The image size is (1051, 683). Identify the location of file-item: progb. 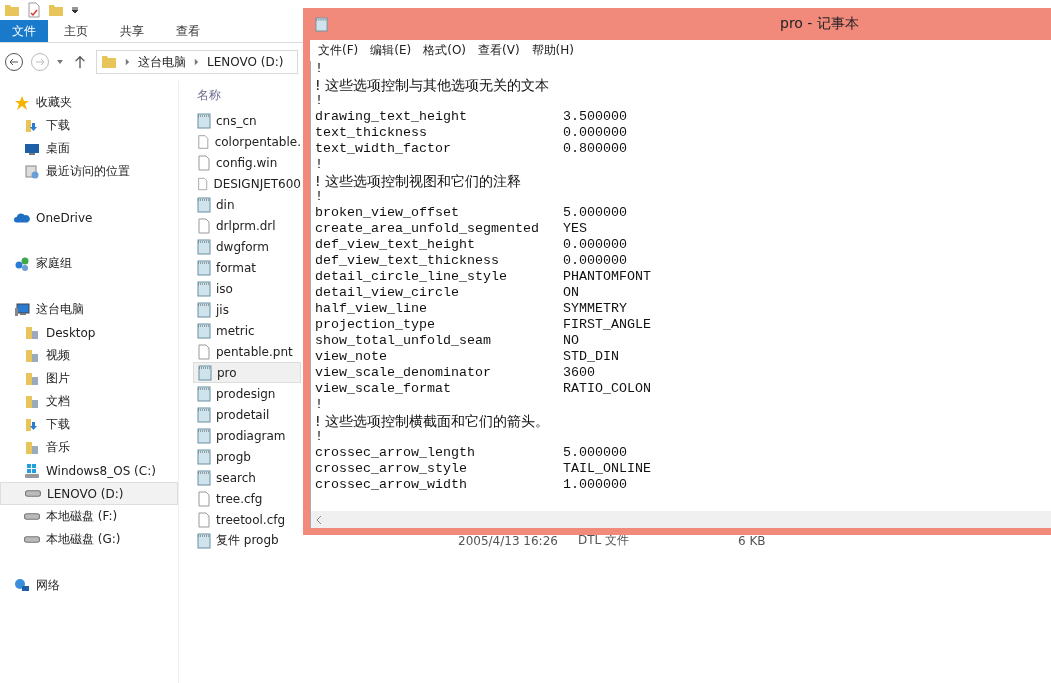
(247, 456).